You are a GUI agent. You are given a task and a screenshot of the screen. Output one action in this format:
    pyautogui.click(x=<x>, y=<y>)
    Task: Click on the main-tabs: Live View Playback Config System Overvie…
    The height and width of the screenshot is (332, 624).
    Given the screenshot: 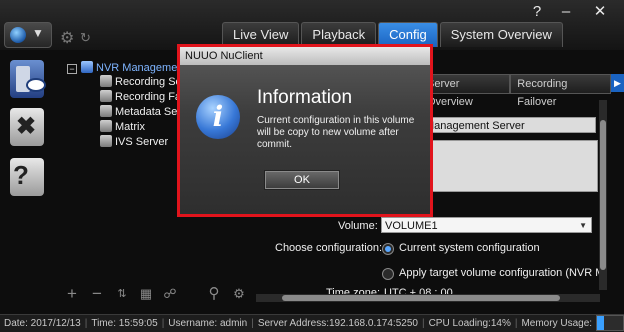 What is the action you would take?
    pyautogui.click(x=392, y=34)
    